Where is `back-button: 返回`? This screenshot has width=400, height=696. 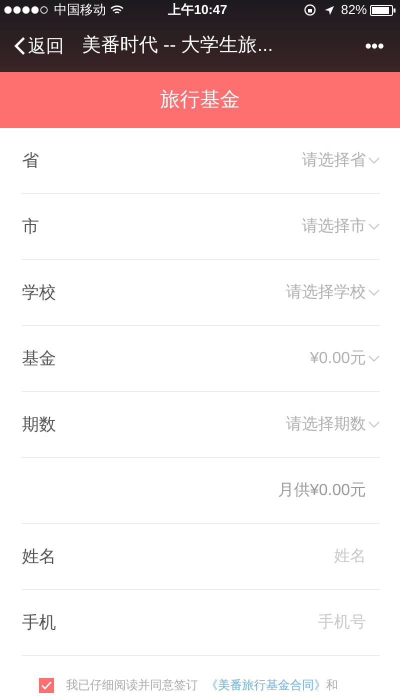
back-button: 返回 is located at coordinates (39, 46).